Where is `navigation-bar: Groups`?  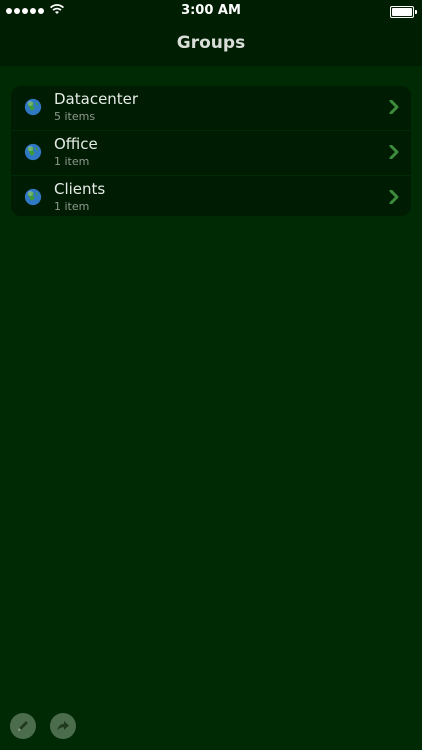 navigation-bar: Groups is located at coordinates (211, 44).